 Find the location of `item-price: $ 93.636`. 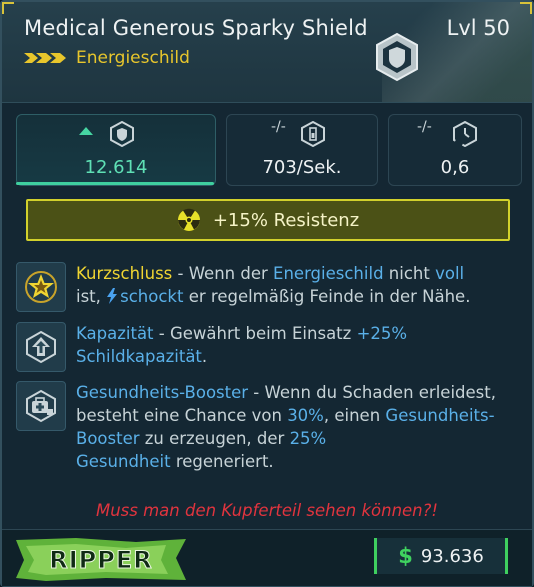

item-price: $ 93.636 is located at coordinates (441, 556).